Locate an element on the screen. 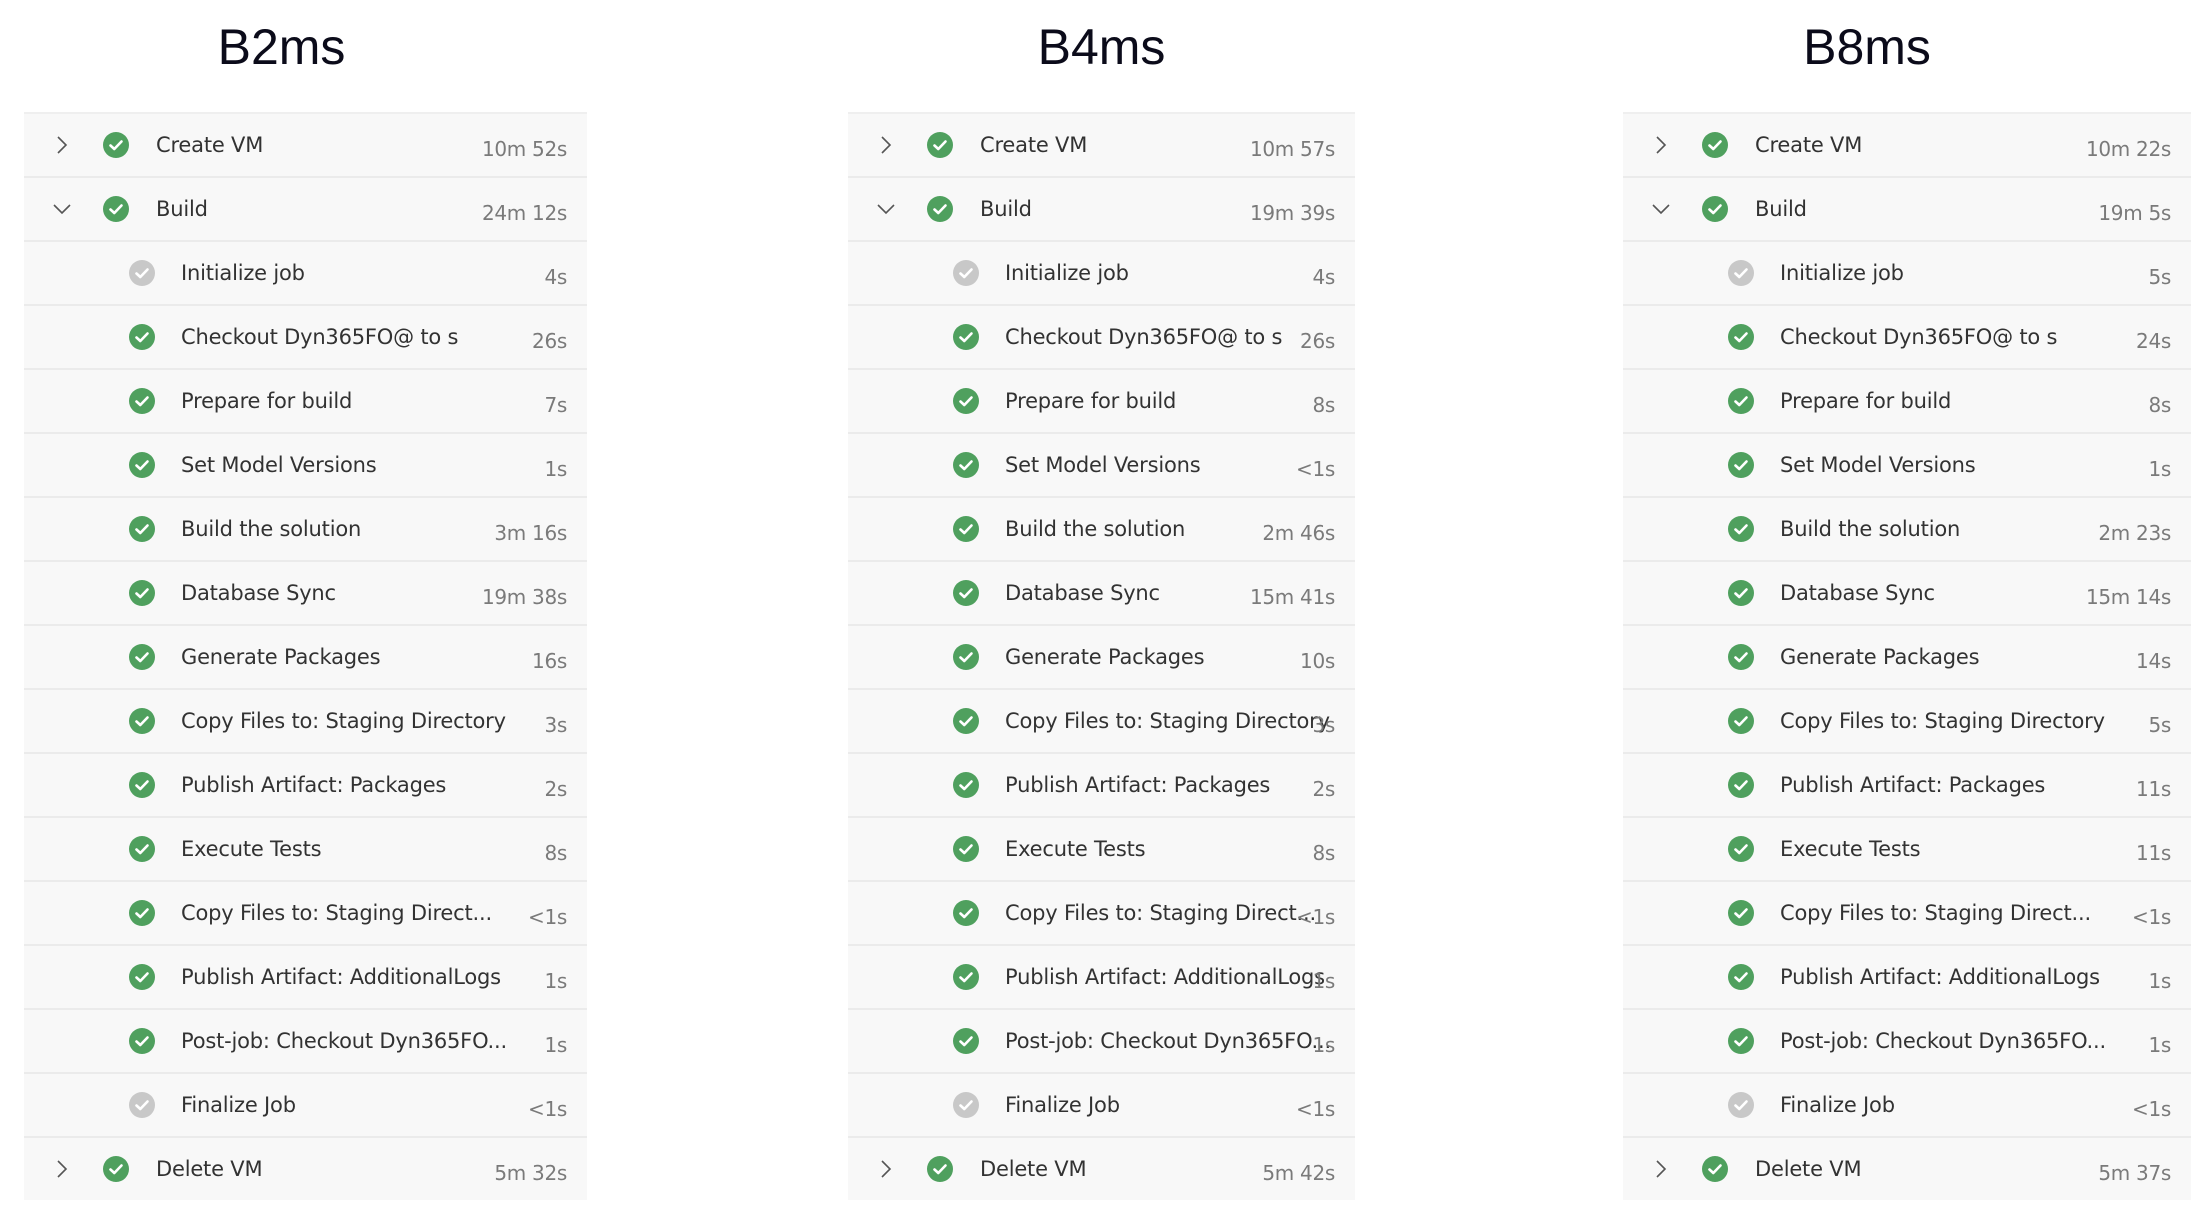 Image resolution: width=2191 pixels, height=1208 pixels. step-row: Generate Packages 16s is located at coordinates (305, 658).